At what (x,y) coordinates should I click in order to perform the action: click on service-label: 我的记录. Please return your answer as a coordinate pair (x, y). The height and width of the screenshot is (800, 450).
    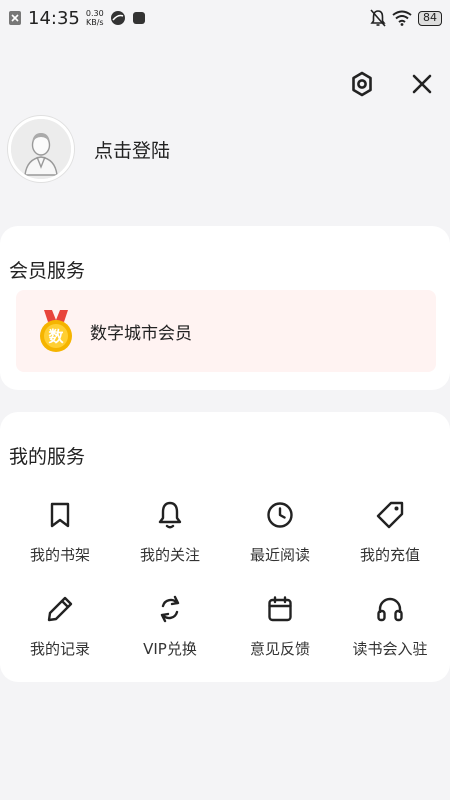
    Looking at the image, I should click on (59, 649).